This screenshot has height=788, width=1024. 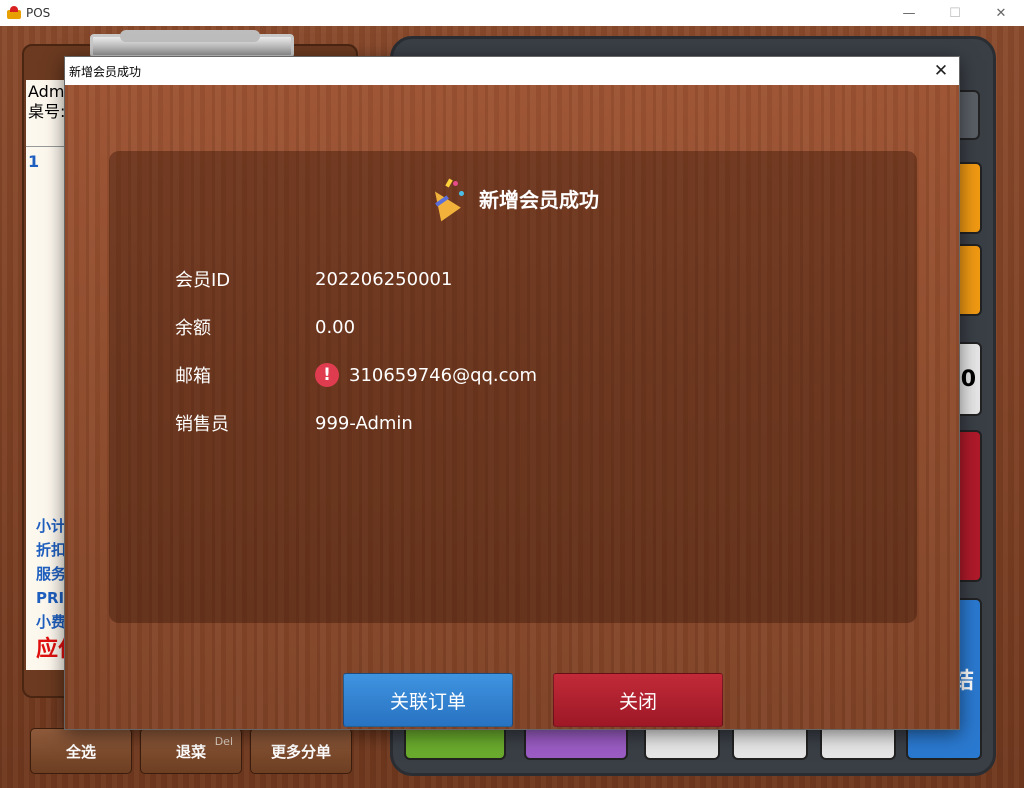 What do you see at coordinates (638, 700) in the screenshot?
I see `close-dialog-button: 关闭` at bounding box center [638, 700].